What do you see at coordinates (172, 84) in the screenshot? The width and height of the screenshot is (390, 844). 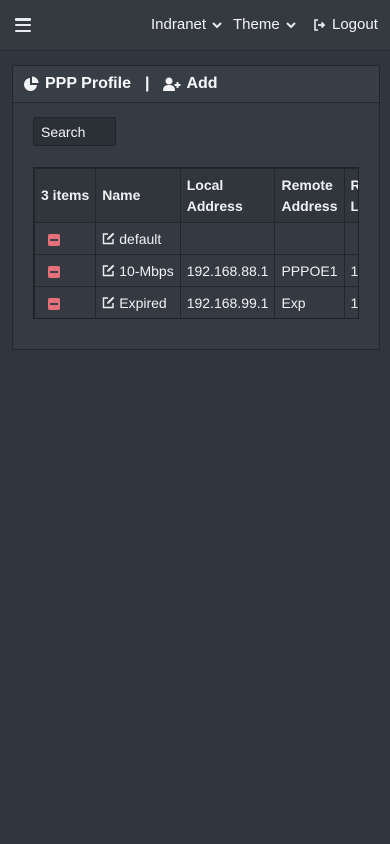 I see `user-plus-icon` at bounding box center [172, 84].